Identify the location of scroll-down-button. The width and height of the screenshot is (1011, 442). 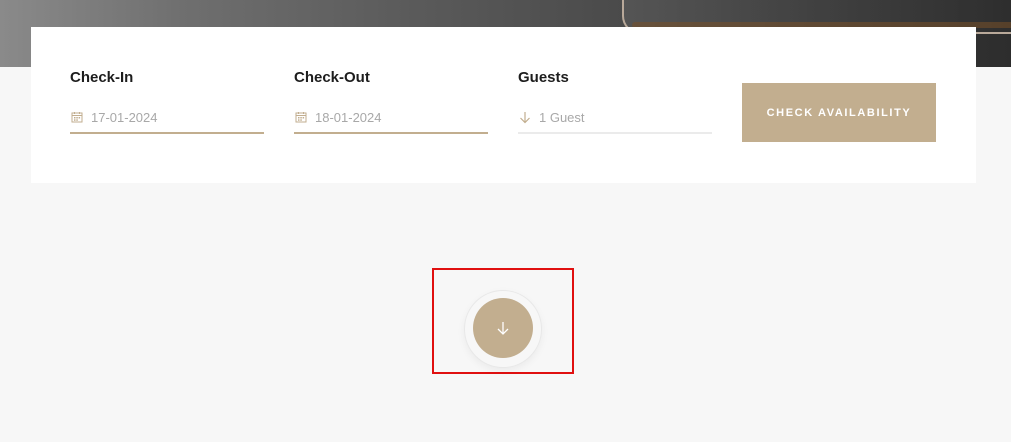
(503, 328).